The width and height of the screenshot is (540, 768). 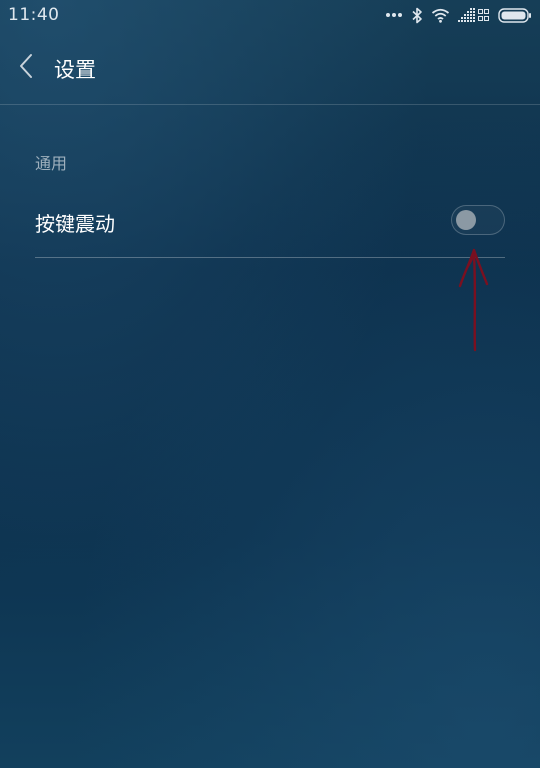 What do you see at coordinates (475, 299) in the screenshot?
I see `annotation-arrow` at bounding box center [475, 299].